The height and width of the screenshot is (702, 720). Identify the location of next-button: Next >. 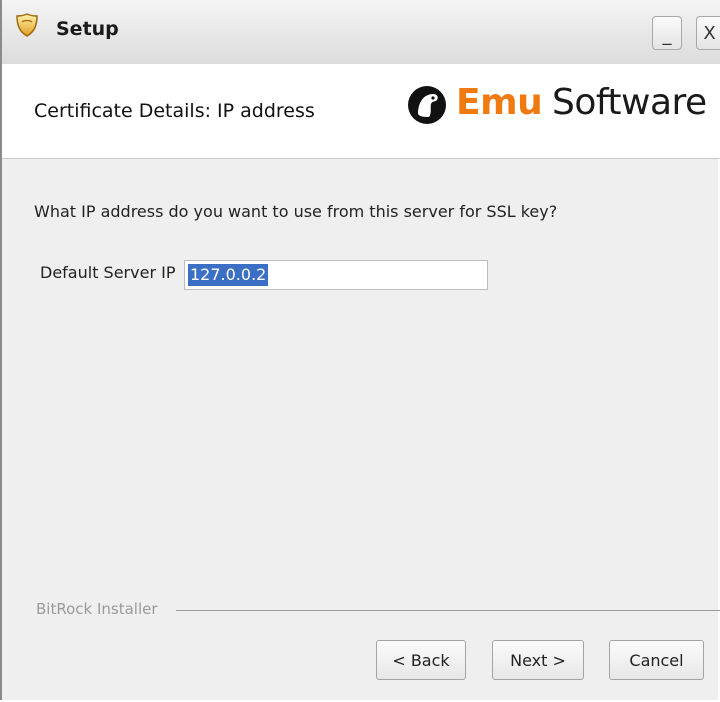
(538, 660).